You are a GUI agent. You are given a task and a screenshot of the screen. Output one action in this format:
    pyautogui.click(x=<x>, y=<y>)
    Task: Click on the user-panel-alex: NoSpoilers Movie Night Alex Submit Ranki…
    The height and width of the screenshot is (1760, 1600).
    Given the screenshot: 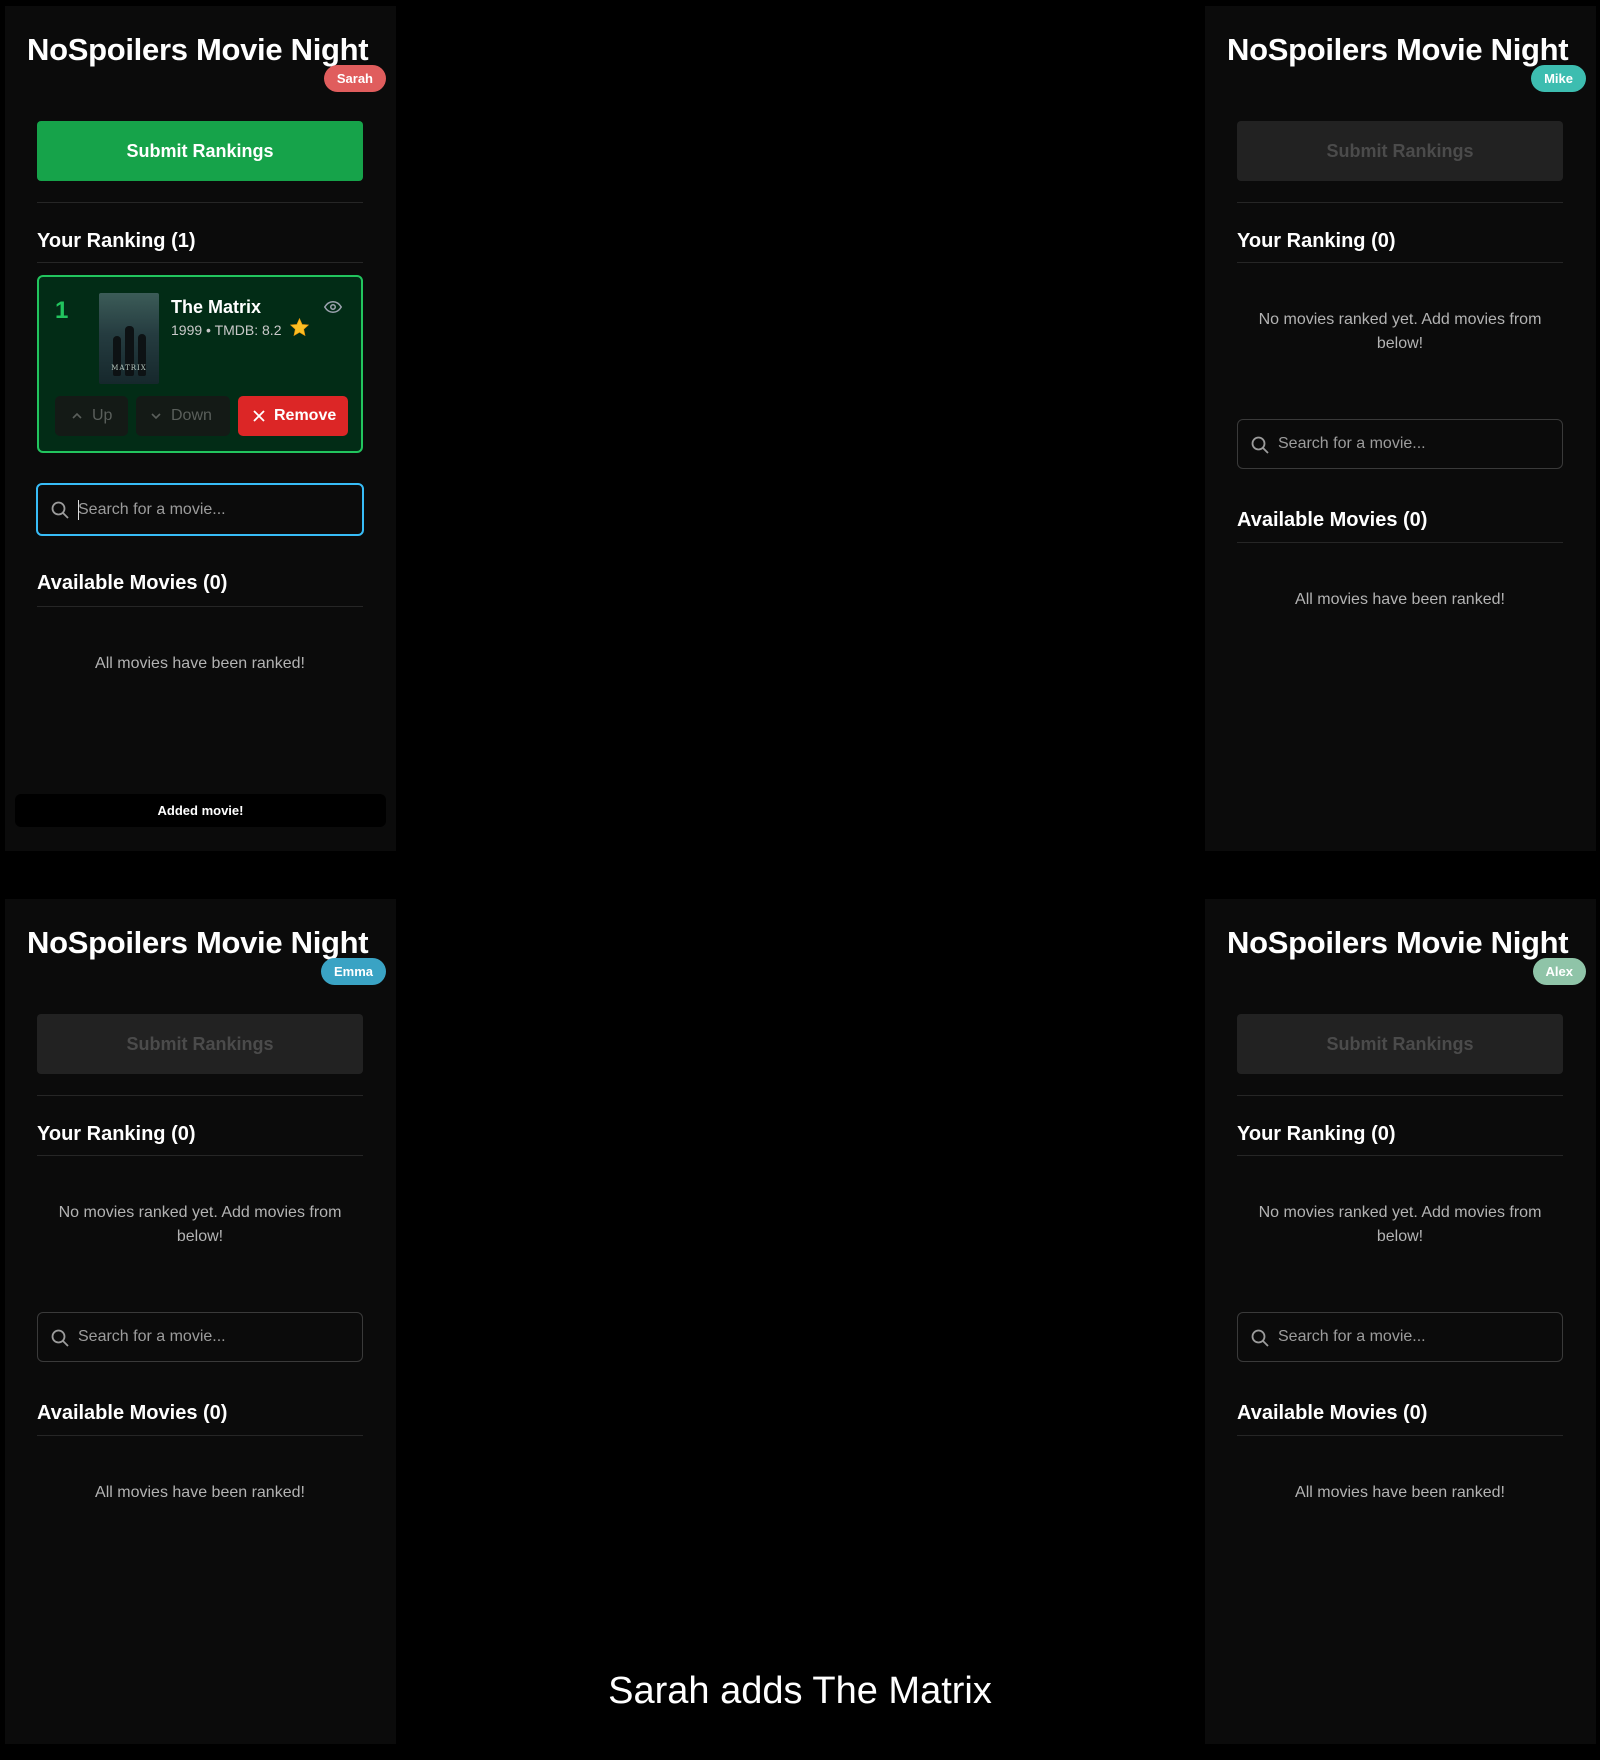 What is the action you would take?
    pyautogui.click(x=1400, y=1321)
    